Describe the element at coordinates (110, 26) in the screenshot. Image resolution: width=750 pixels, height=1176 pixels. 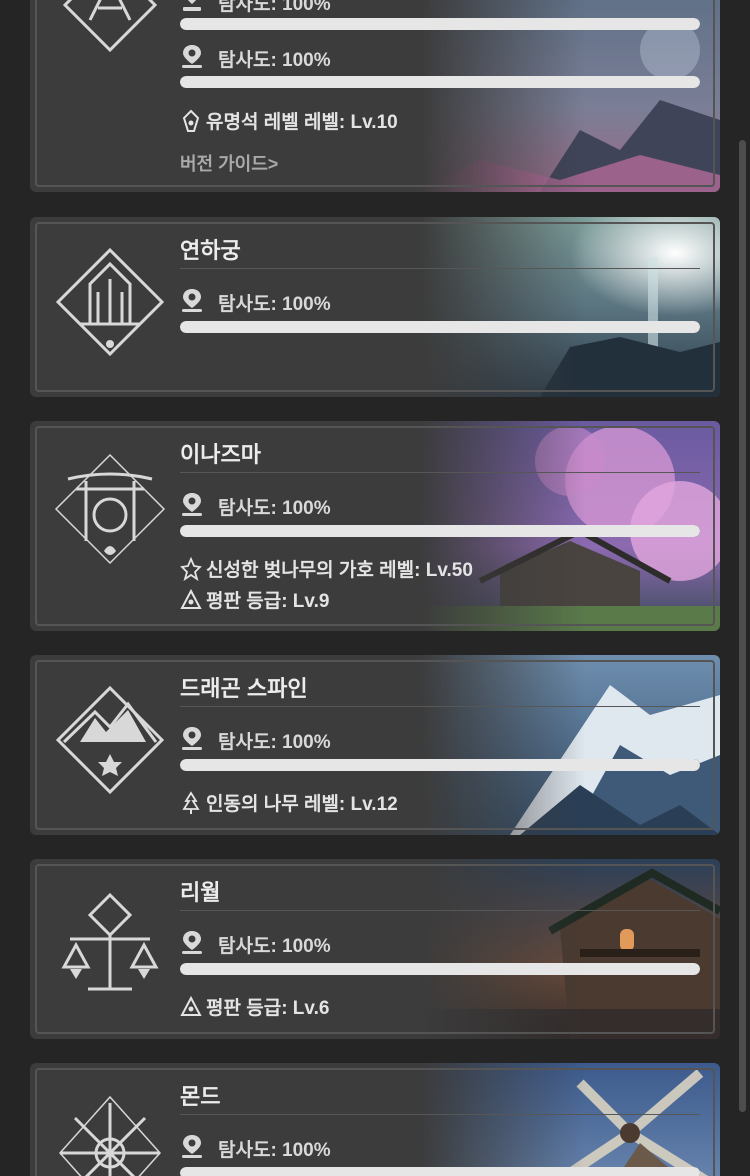
I see `chasm-emblem-icon` at that location.